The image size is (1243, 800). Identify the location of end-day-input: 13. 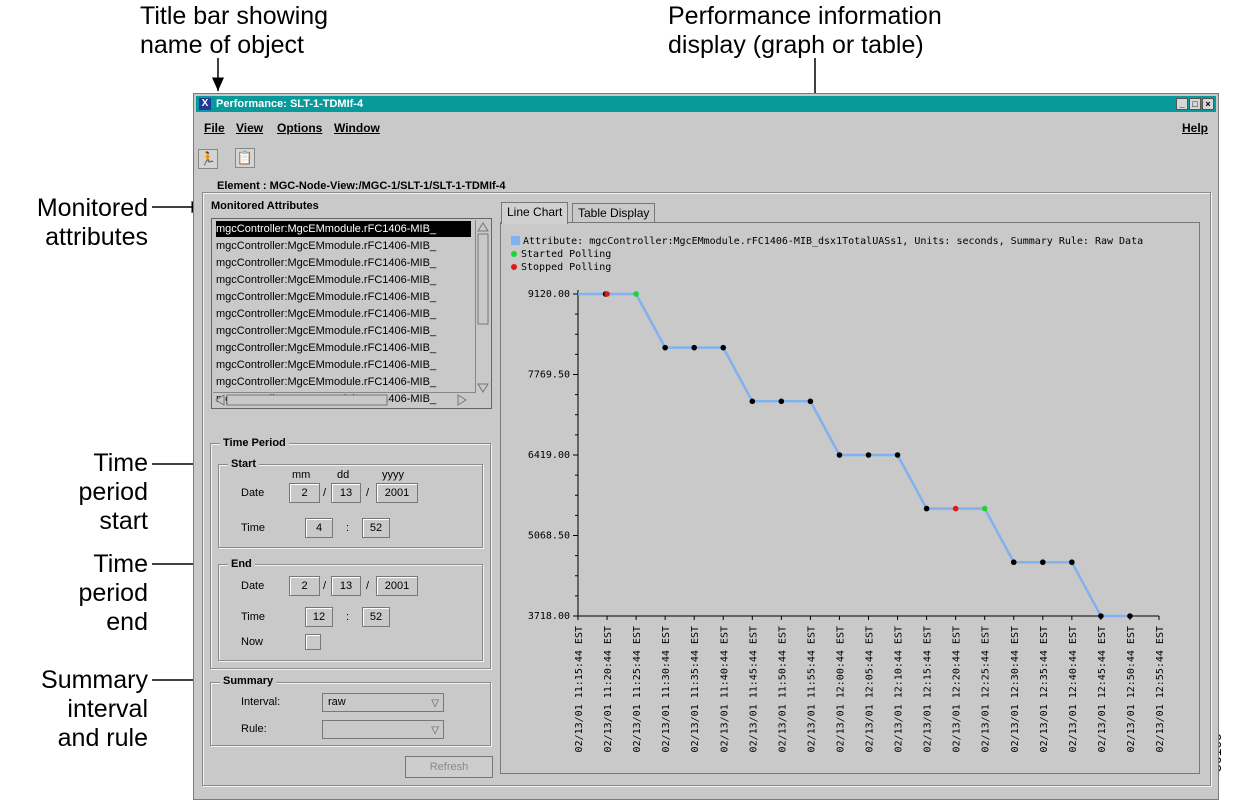
(346, 586).